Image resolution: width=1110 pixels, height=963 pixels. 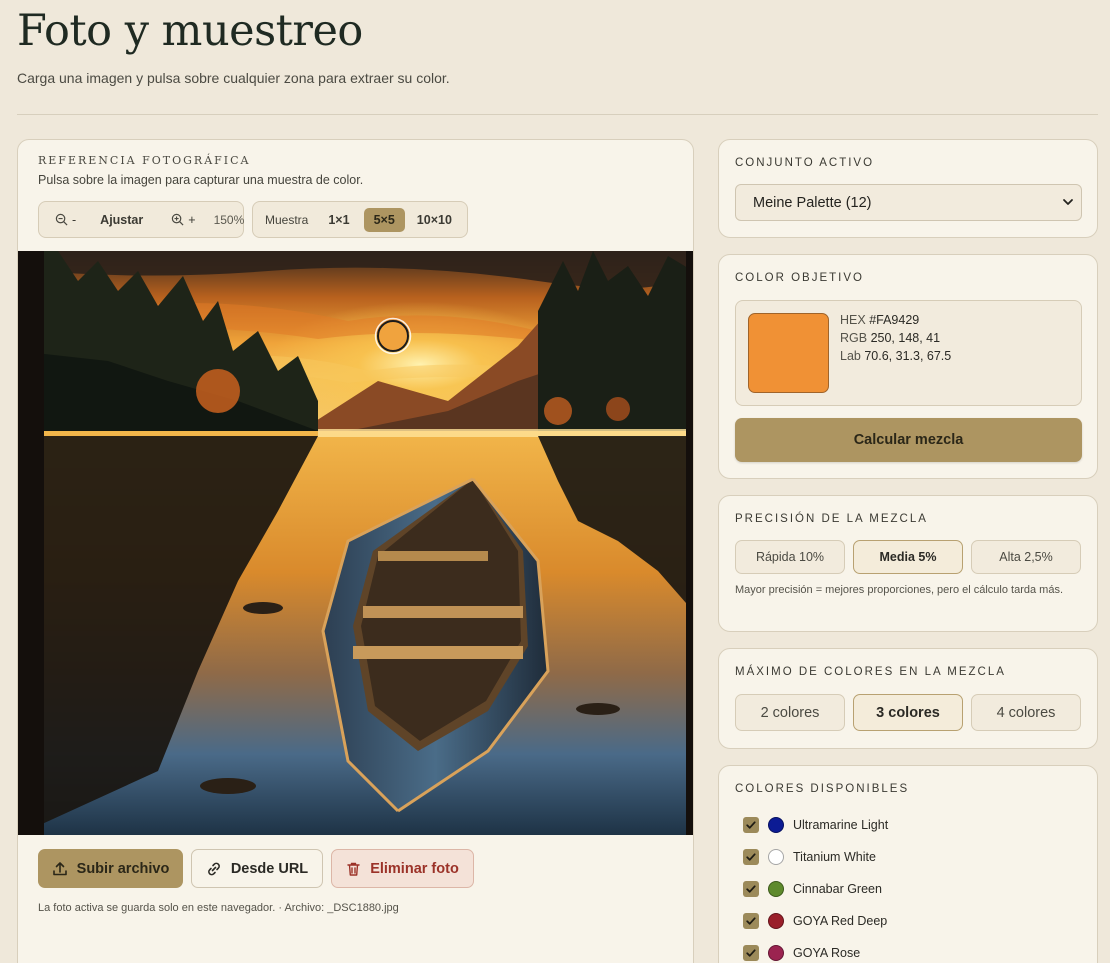 What do you see at coordinates (229, 219) in the screenshot?
I see `zoom-value: 150%` at bounding box center [229, 219].